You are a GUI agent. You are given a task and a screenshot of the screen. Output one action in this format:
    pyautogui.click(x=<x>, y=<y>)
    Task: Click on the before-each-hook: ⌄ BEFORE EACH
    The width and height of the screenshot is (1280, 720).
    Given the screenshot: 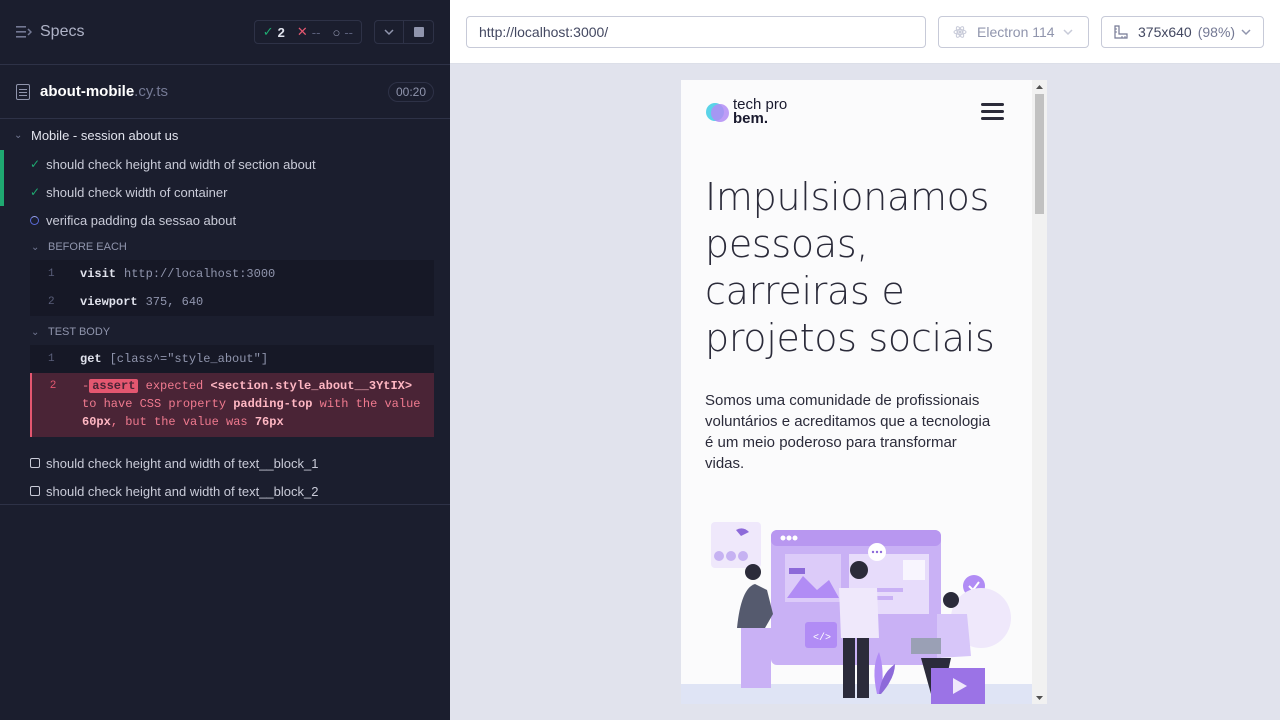 What is the action you would take?
    pyautogui.click(x=225, y=247)
    